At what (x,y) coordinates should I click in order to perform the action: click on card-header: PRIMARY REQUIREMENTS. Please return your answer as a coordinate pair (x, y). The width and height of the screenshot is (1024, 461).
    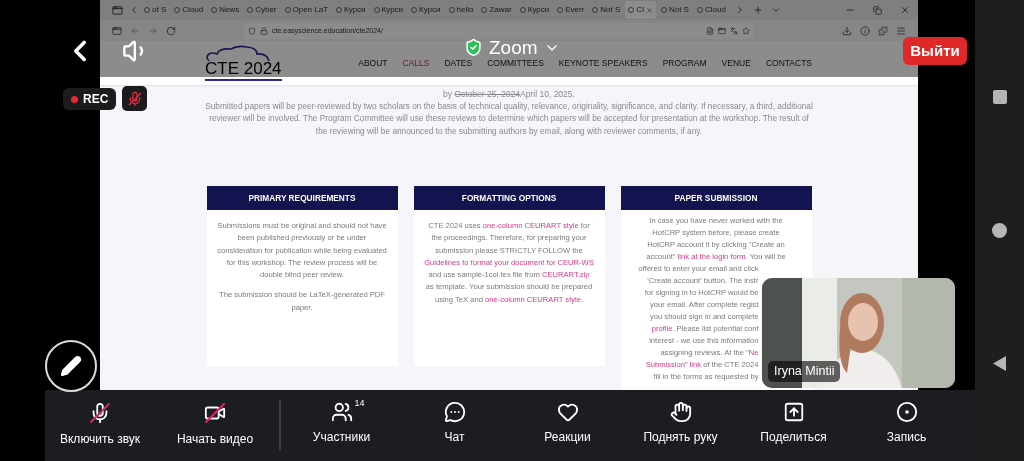
    Looking at the image, I should click on (302, 198).